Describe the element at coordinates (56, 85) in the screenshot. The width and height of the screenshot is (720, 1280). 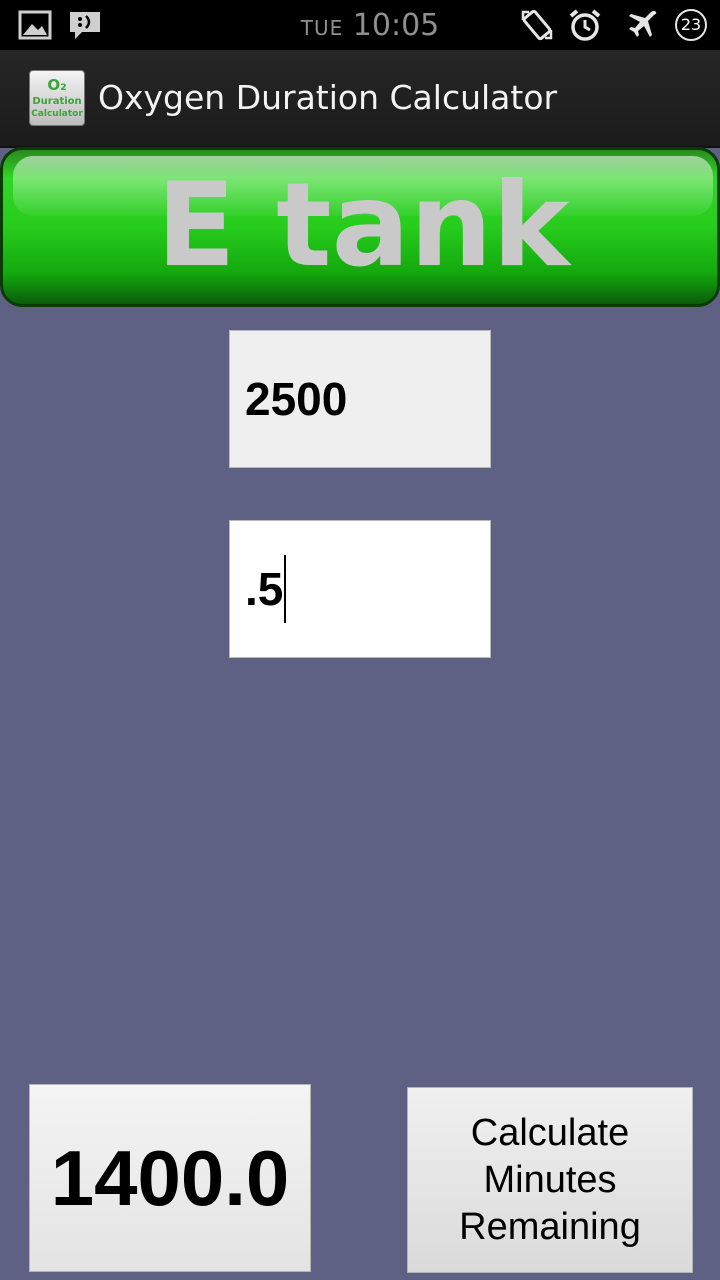
I see `logo-line1: O₂` at that location.